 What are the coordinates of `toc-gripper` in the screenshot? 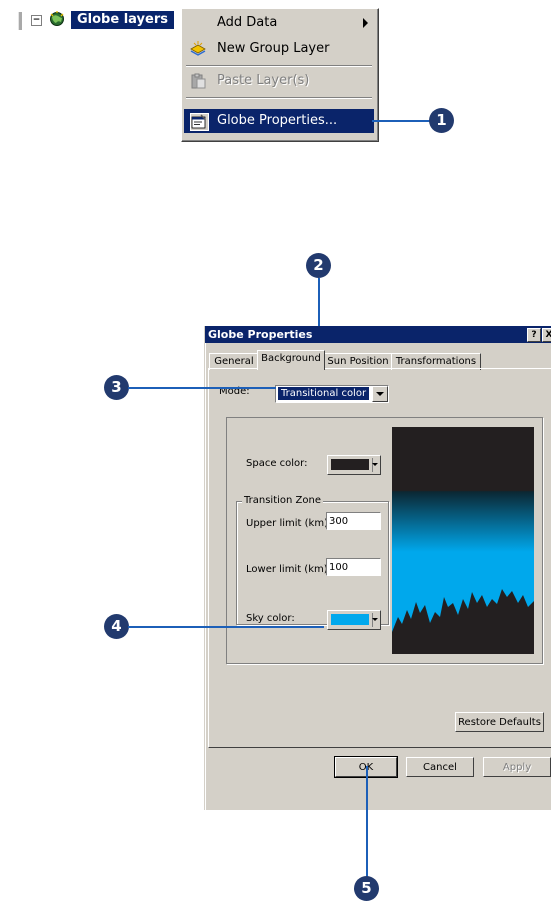 It's located at (20, 21).